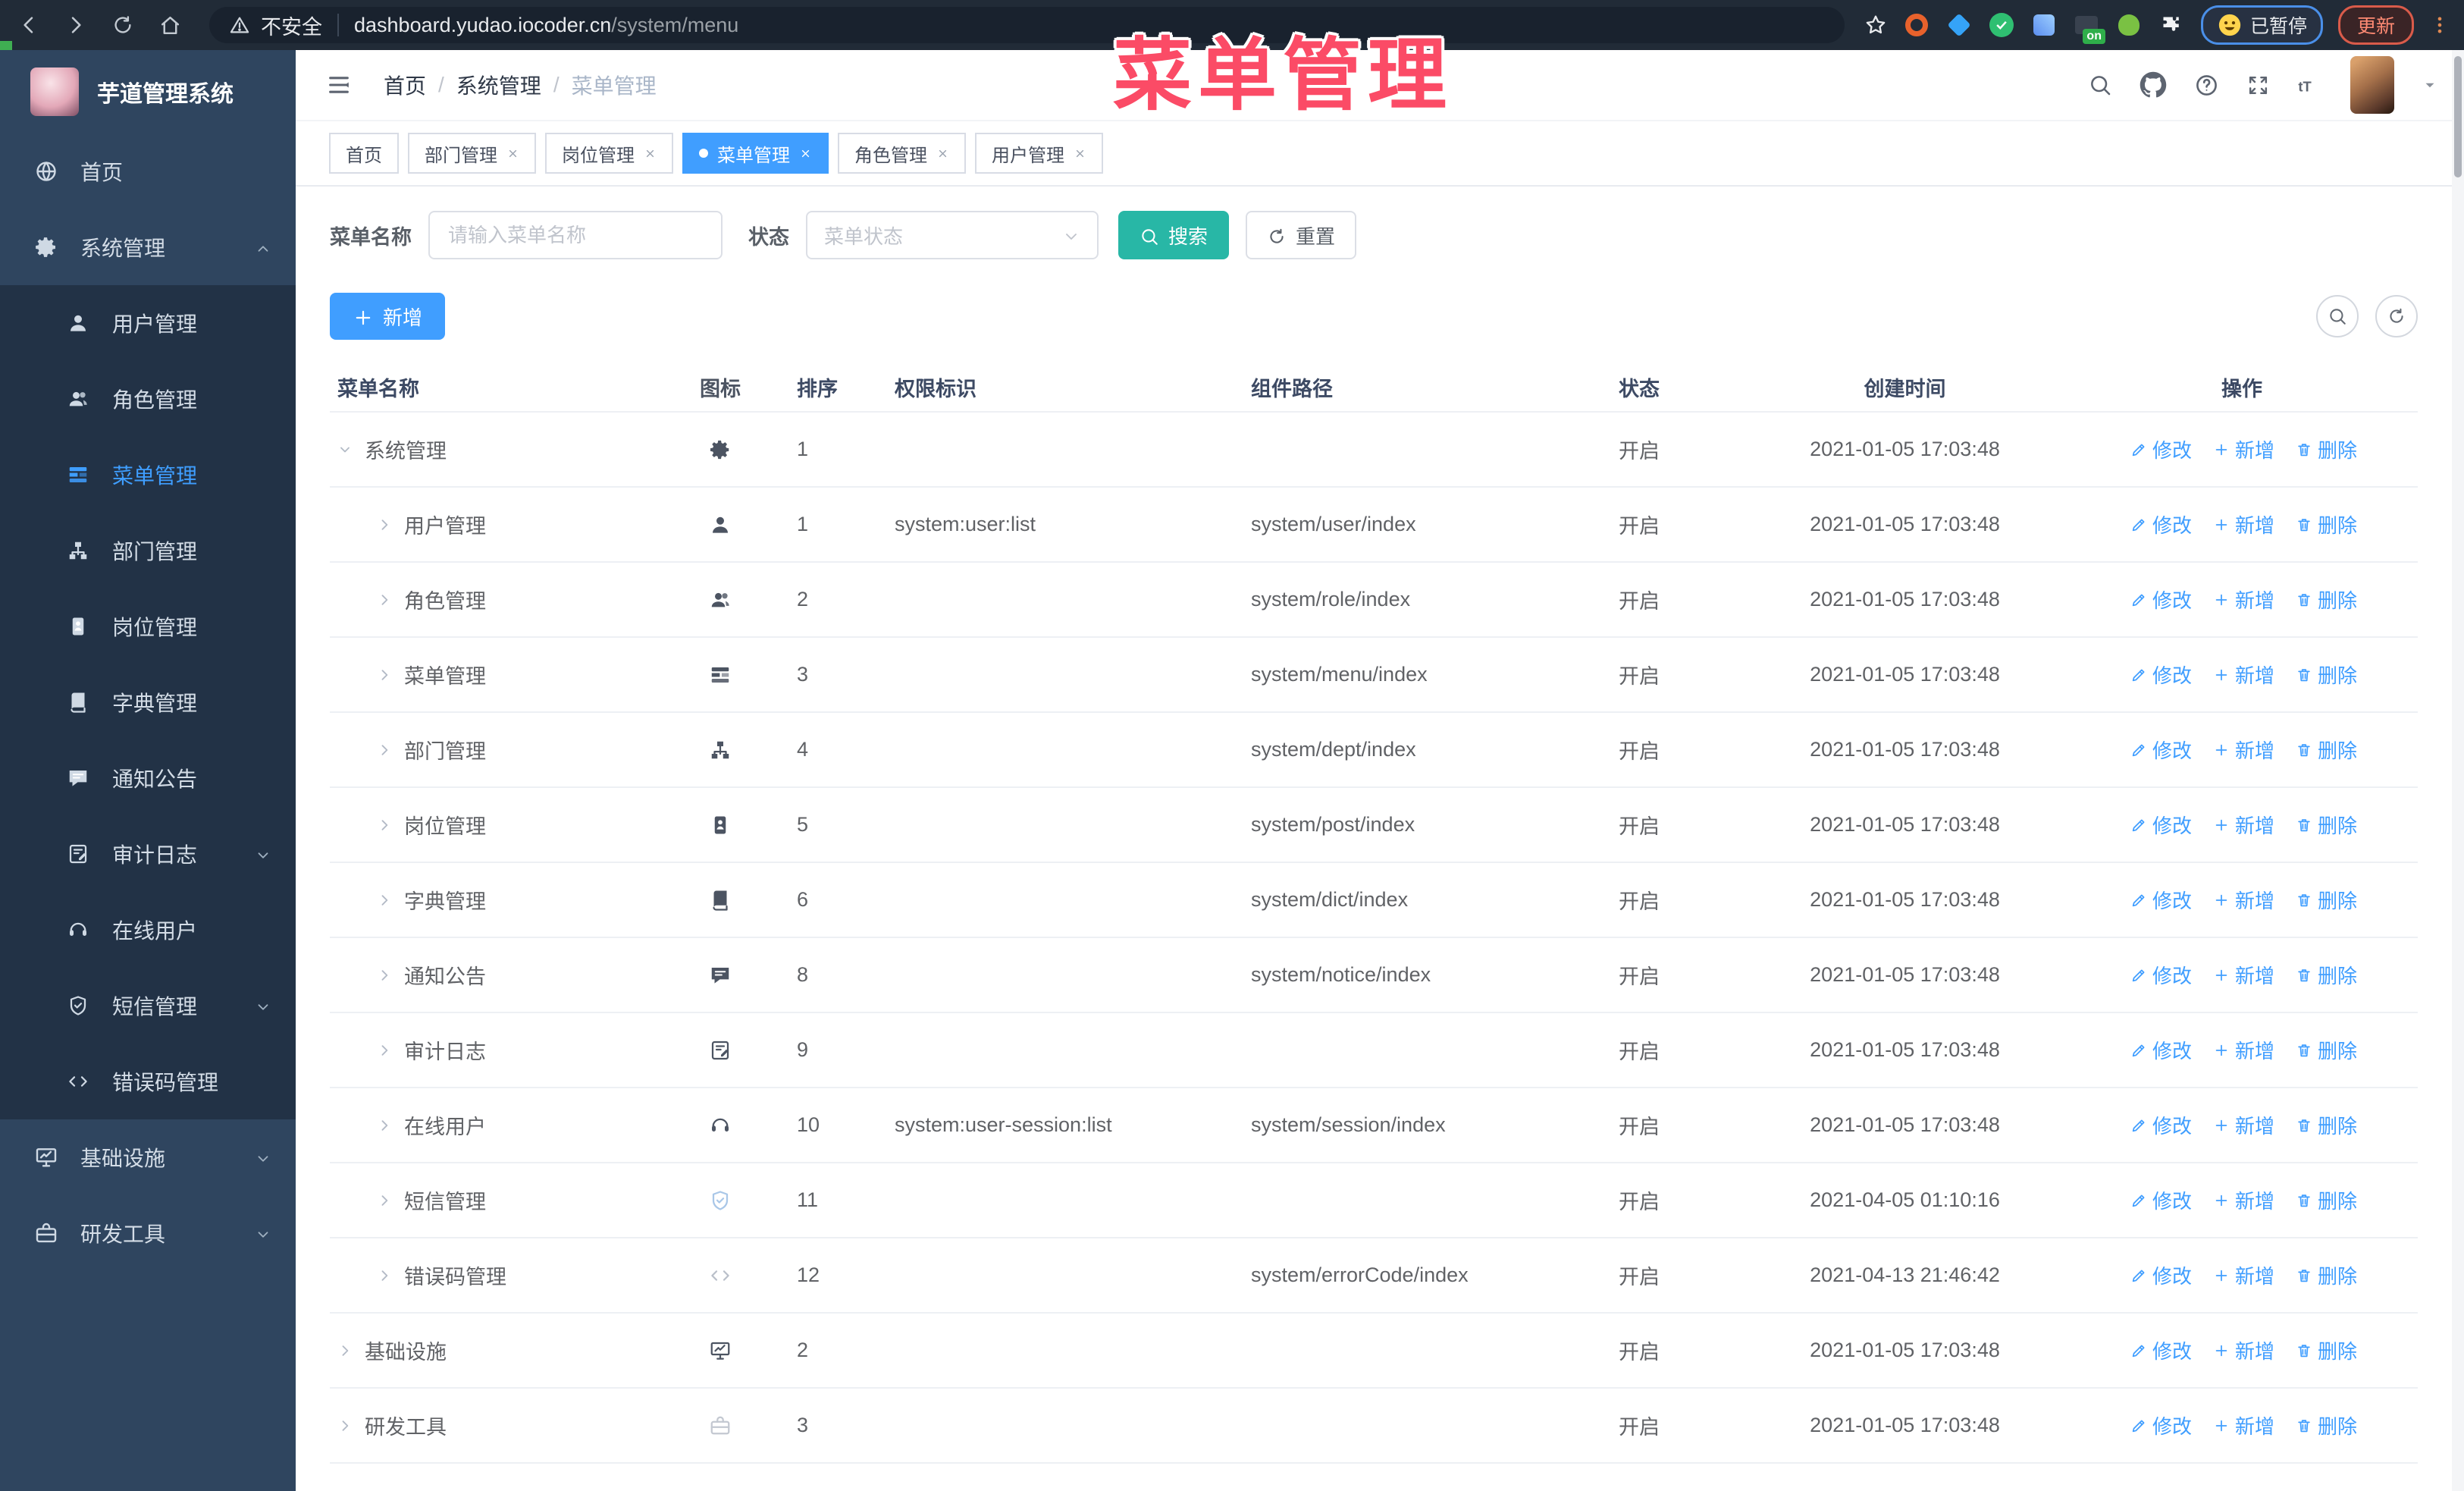 The width and height of the screenshot is (2464, 1491). Describe the element at coordinates (148, 323) in the screenshot. I see `sidebar-item: 用户管理` at that location.